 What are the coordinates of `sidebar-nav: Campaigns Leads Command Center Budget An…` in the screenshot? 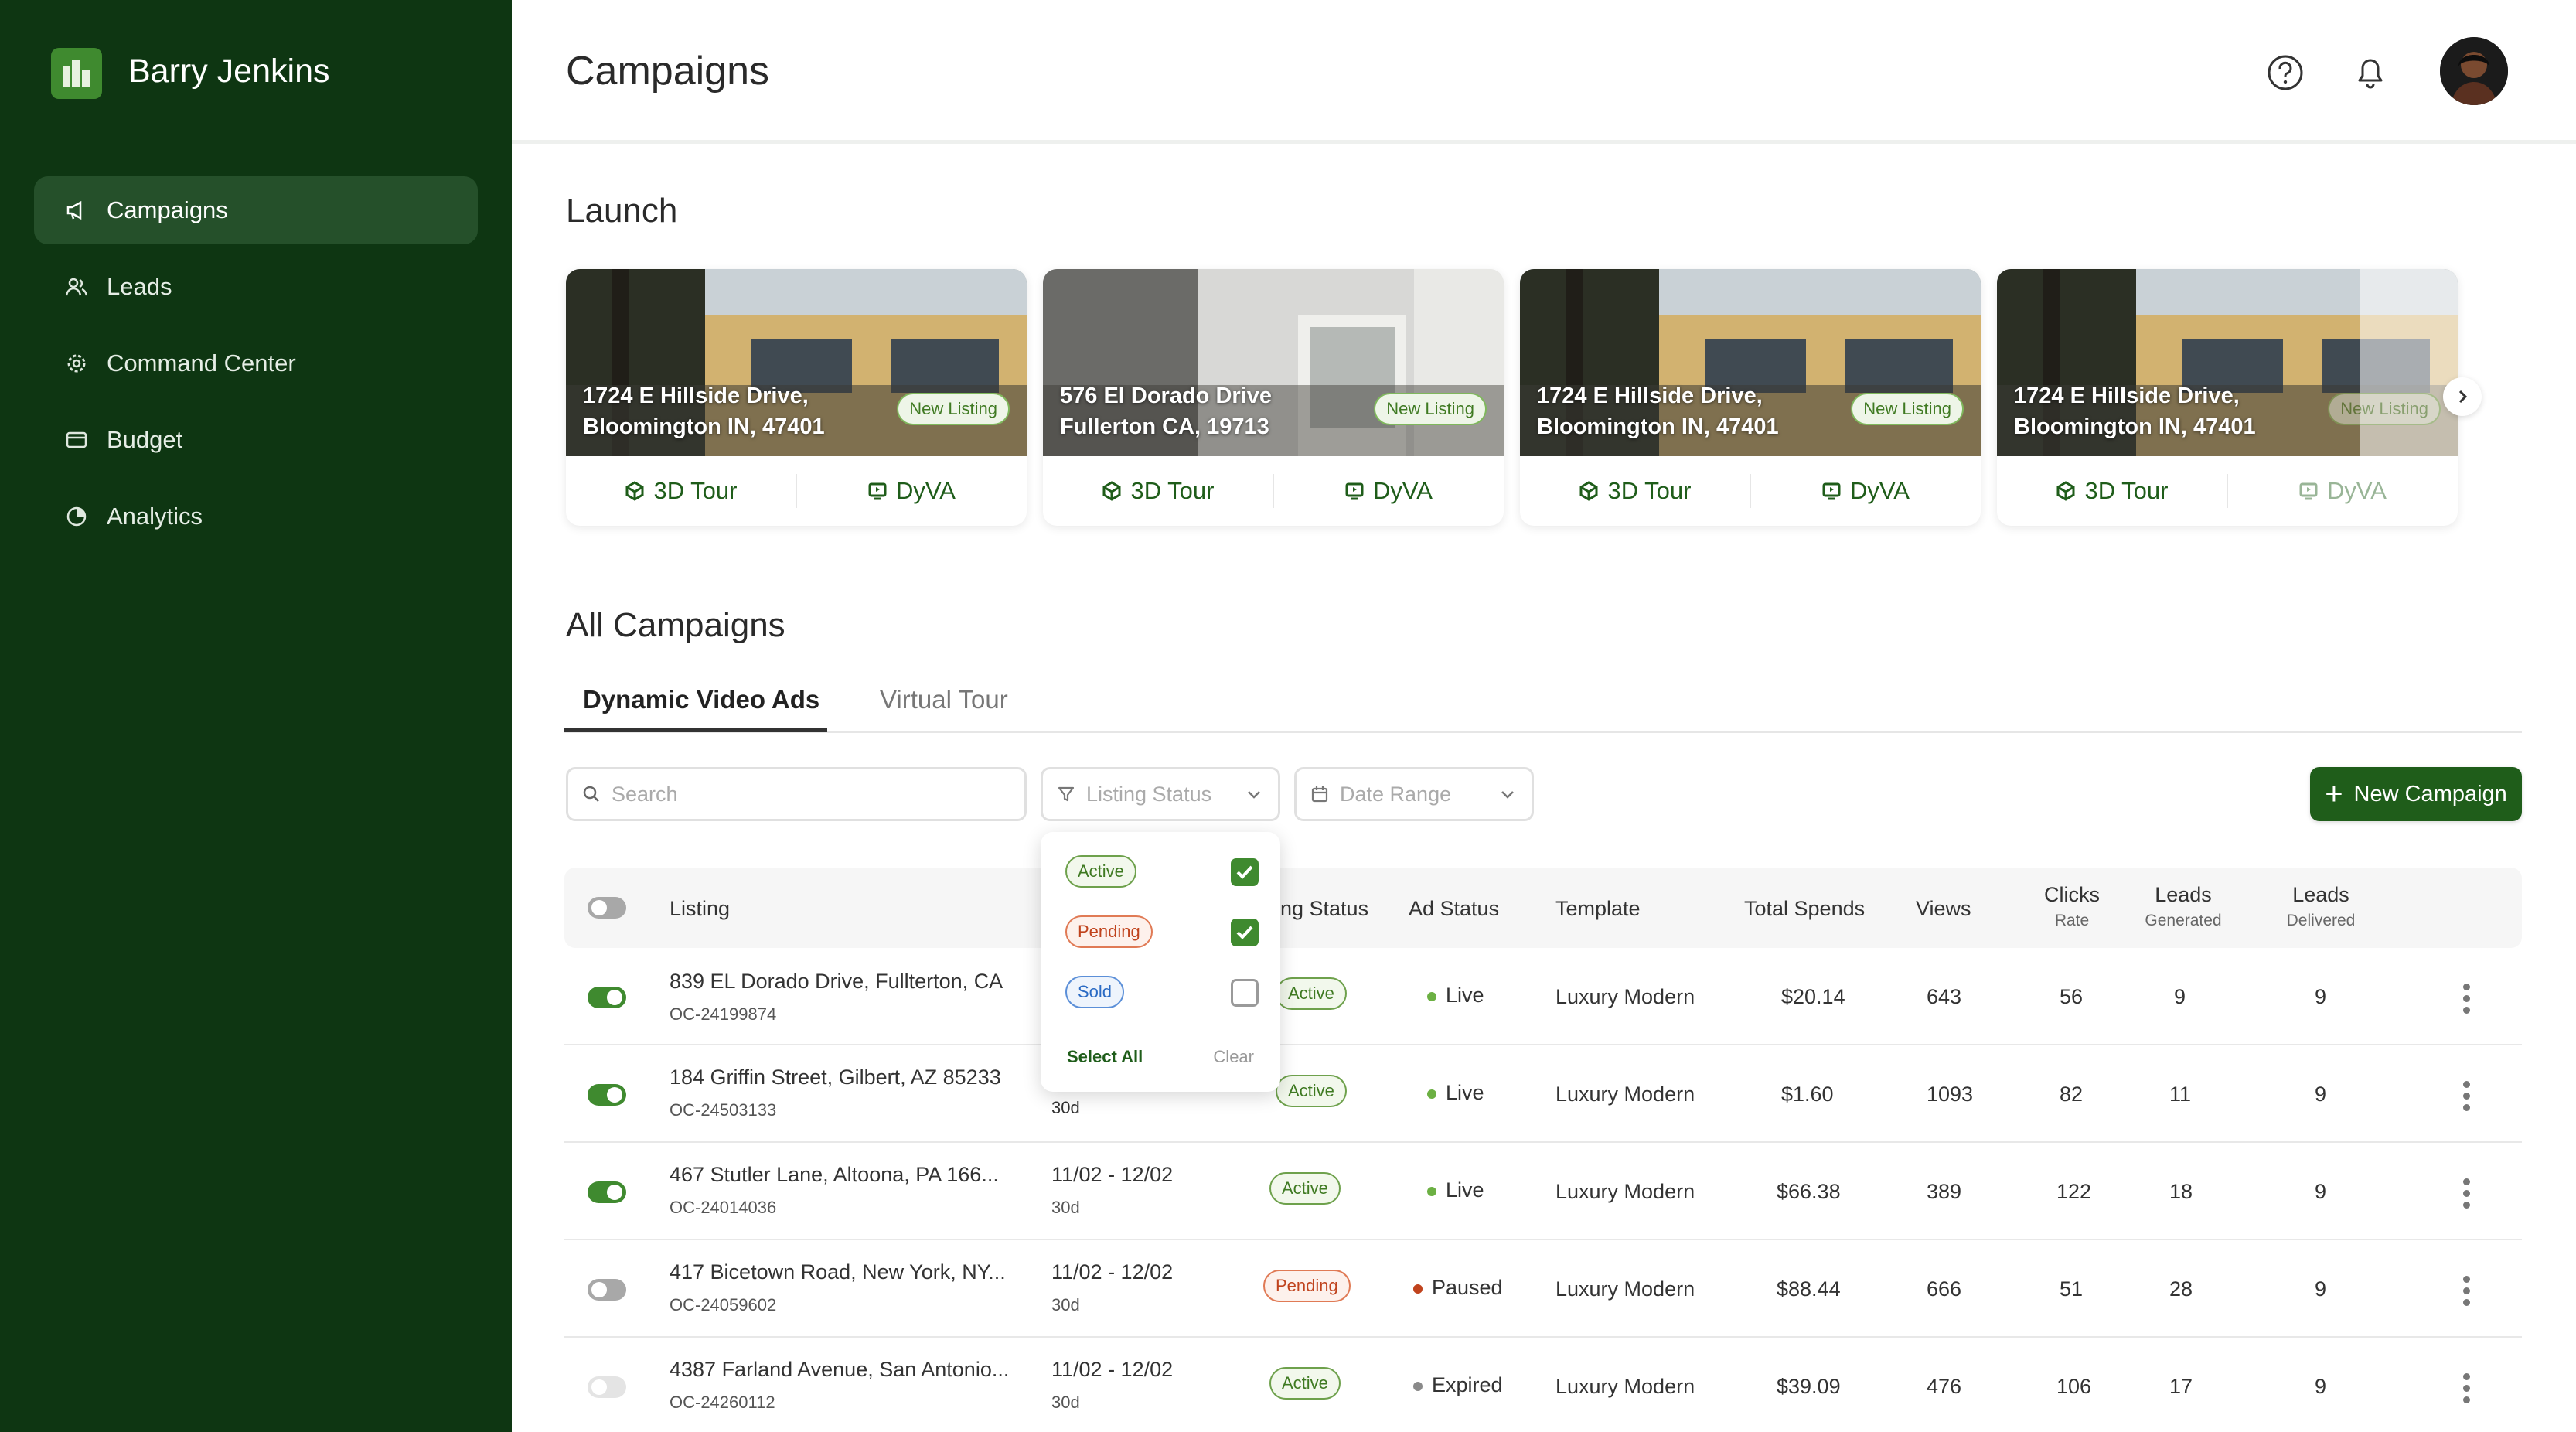 It's located at (256, 367).